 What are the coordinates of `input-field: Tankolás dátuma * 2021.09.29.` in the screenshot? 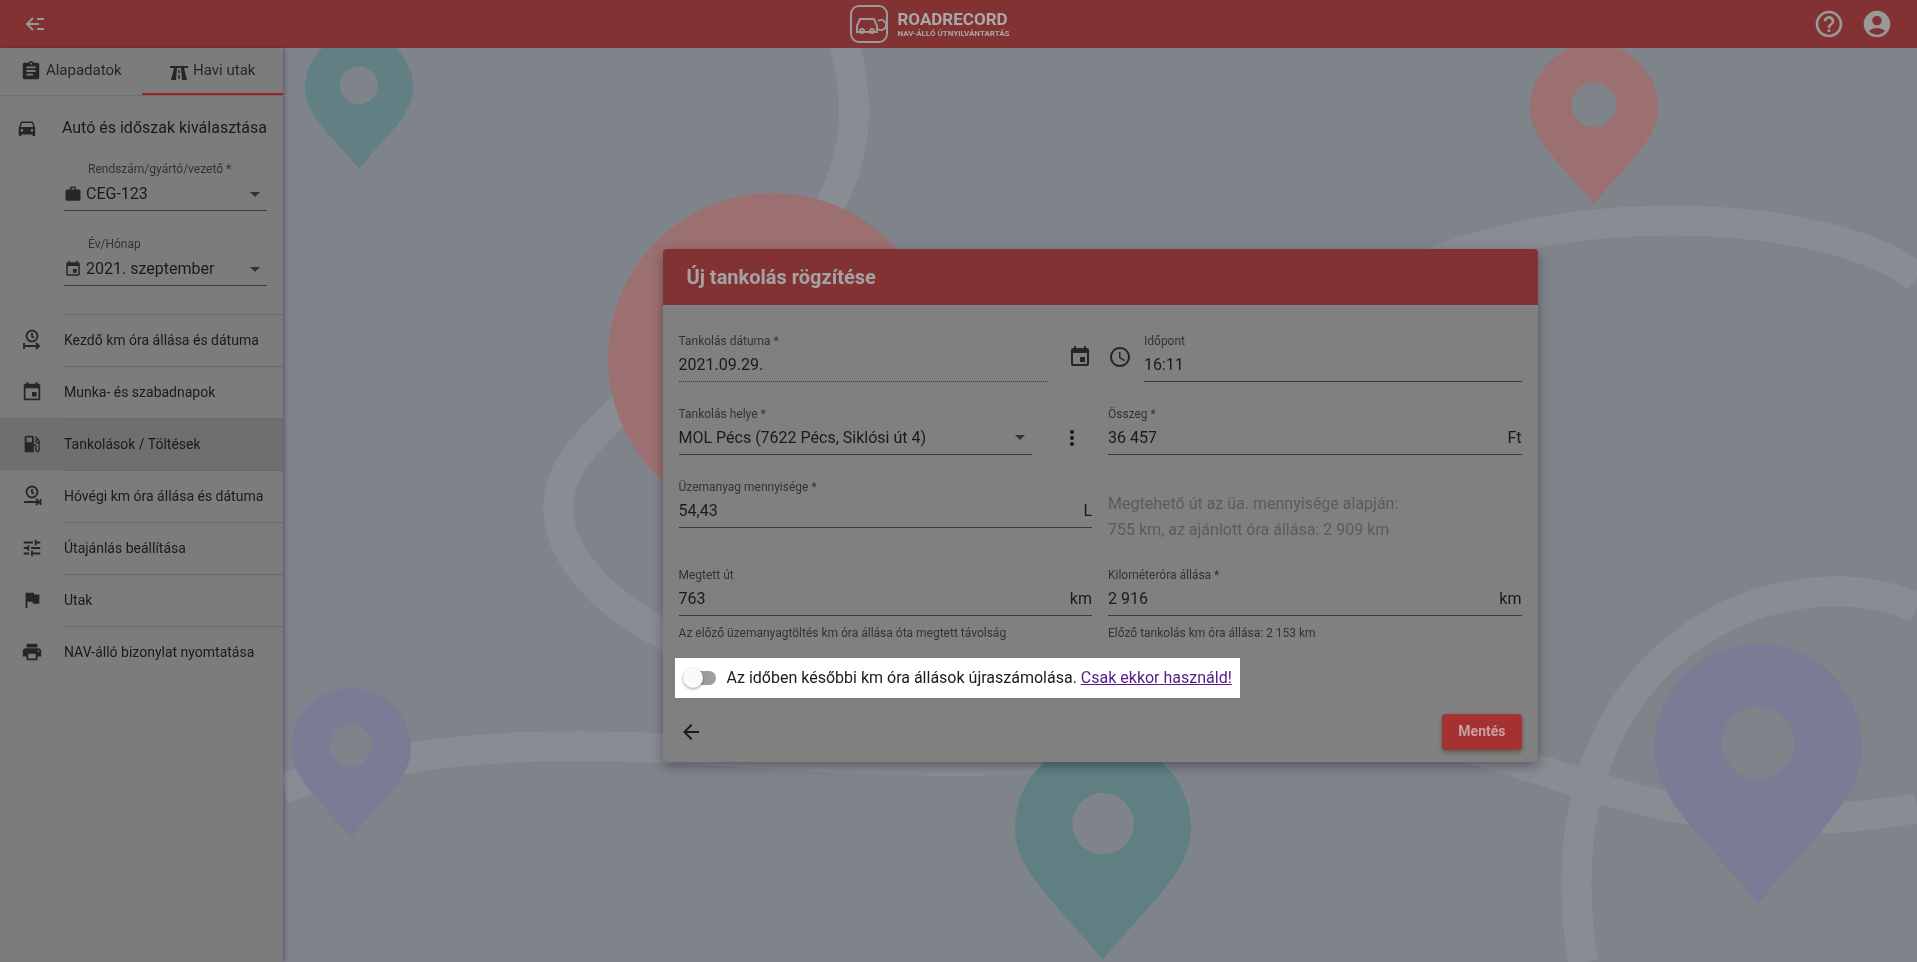 It's located at (863, 357).